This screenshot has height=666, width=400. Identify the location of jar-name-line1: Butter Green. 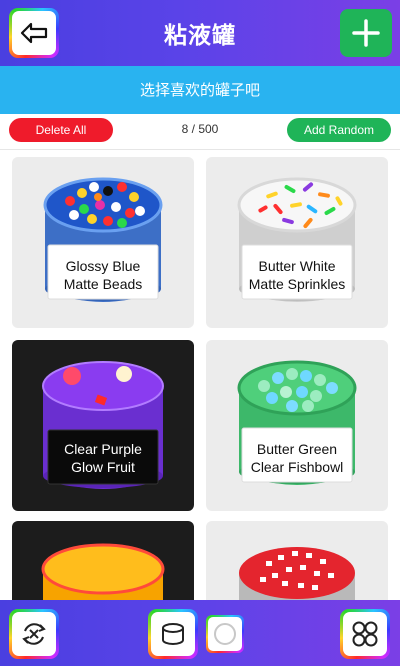
(297, 449).